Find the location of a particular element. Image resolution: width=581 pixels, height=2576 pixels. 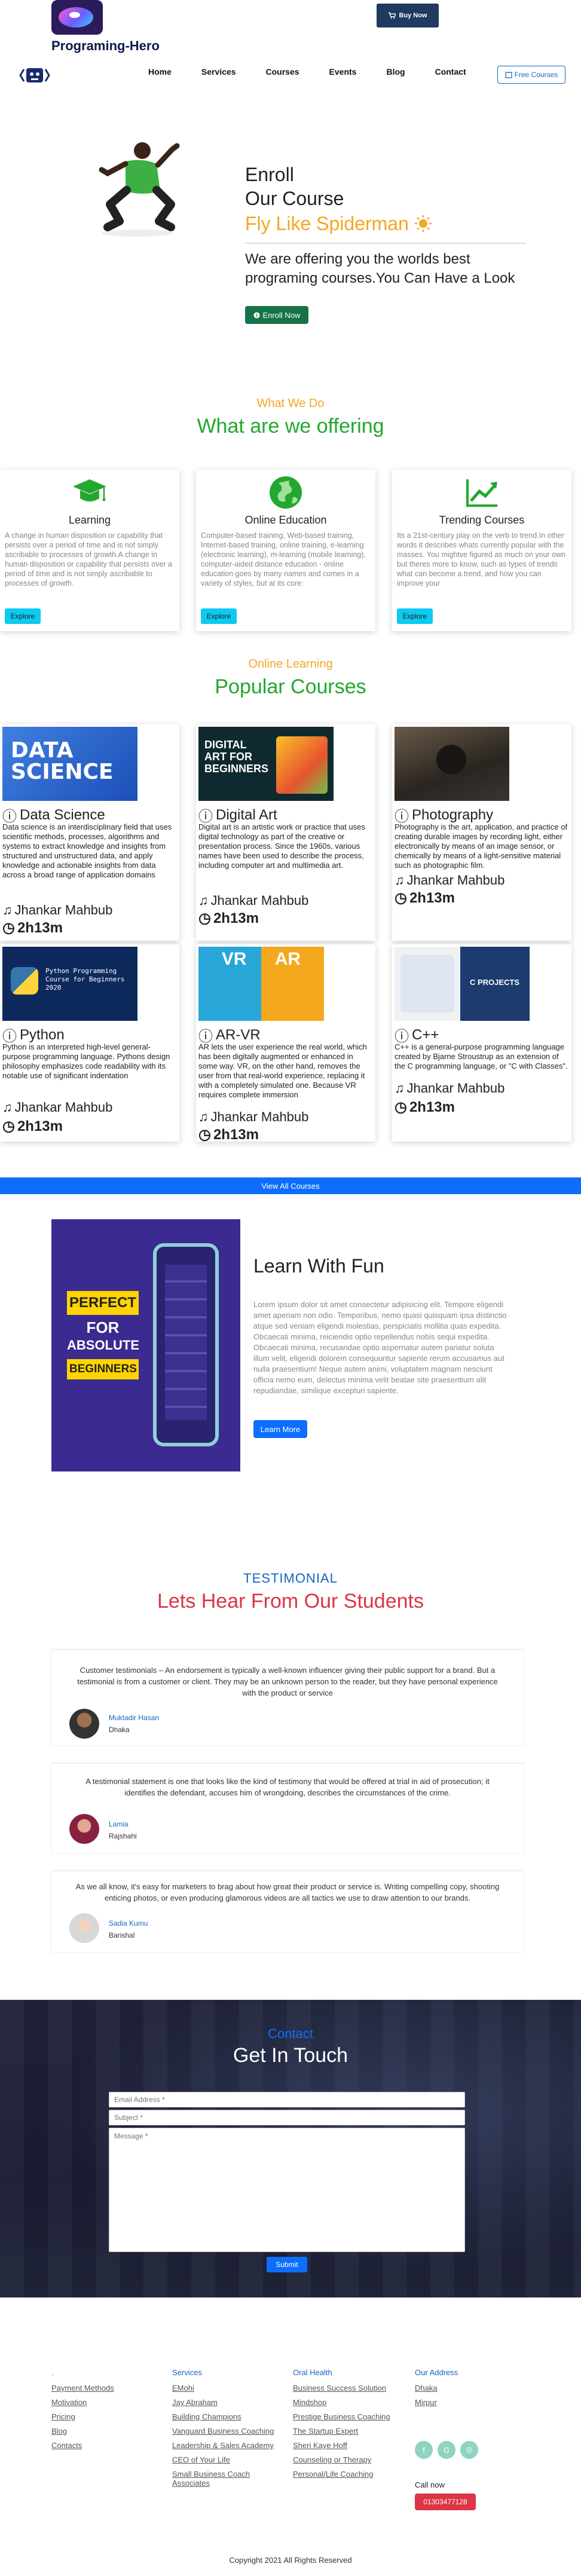

footer-link: Building Champions is located at coordinates (229, 2416).